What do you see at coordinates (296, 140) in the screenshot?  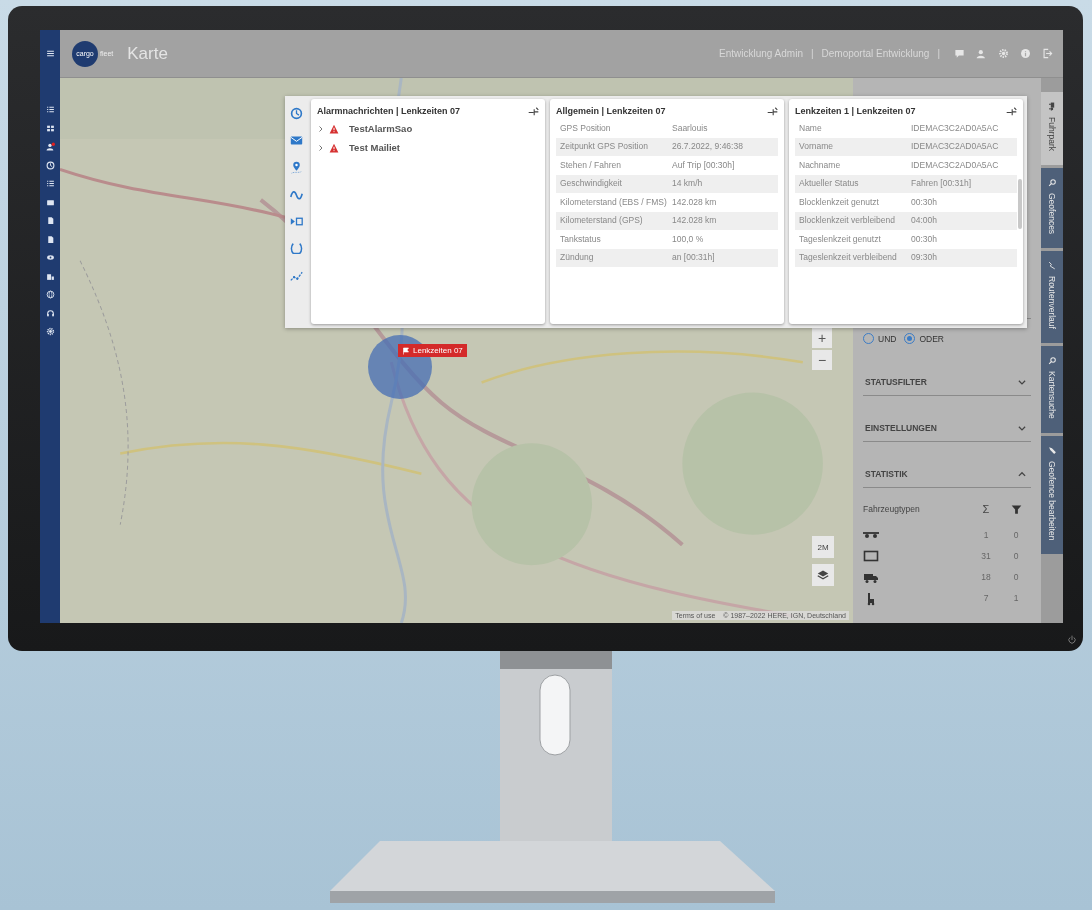 I see `envelope-icon` at bounding box center [296, 140].